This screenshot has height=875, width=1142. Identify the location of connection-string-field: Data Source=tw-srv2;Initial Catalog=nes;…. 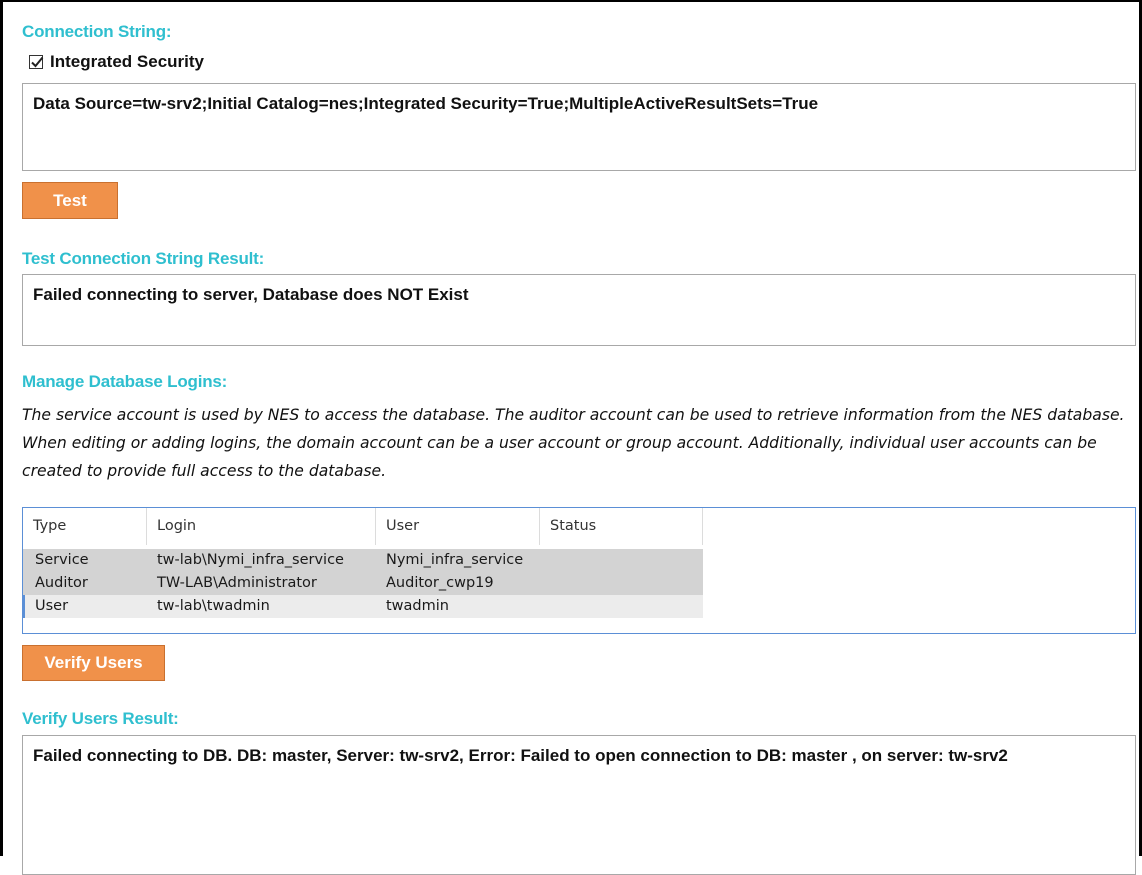
(579, 127).